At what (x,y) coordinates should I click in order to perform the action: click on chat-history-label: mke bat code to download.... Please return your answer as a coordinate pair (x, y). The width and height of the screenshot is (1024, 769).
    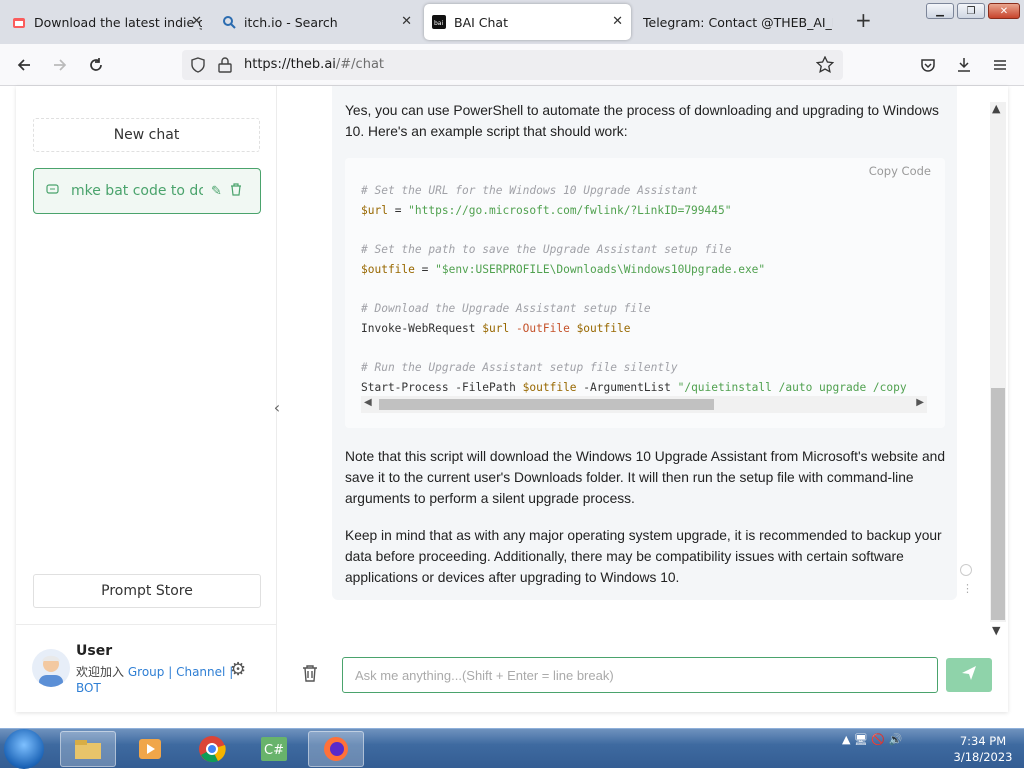
    Looking at the image, I should click on (137, 191).